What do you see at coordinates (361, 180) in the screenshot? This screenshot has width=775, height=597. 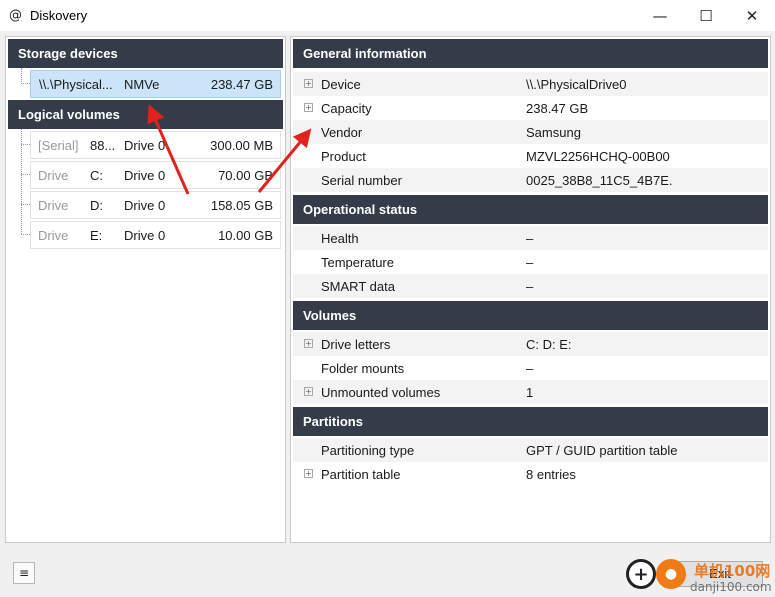 I see `property-label: Serial number` at bounding box center [361, 180].